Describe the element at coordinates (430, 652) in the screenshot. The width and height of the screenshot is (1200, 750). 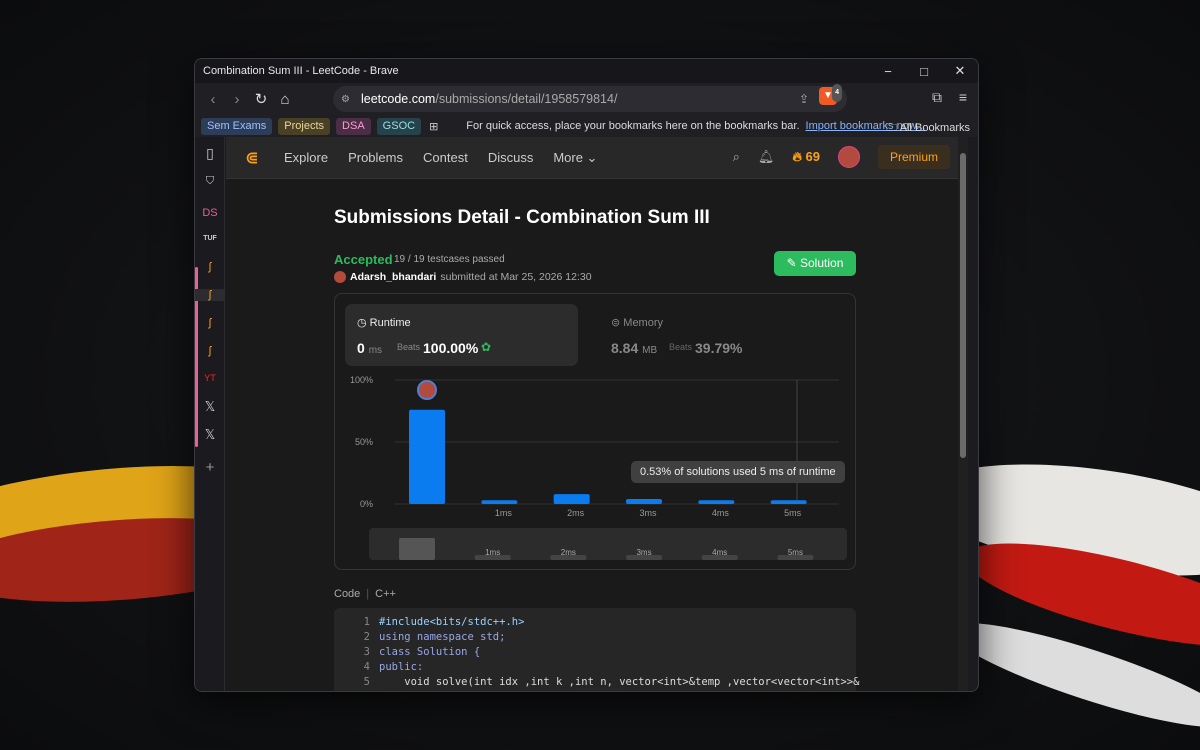
I see `code-text: class Solution {` at that location.